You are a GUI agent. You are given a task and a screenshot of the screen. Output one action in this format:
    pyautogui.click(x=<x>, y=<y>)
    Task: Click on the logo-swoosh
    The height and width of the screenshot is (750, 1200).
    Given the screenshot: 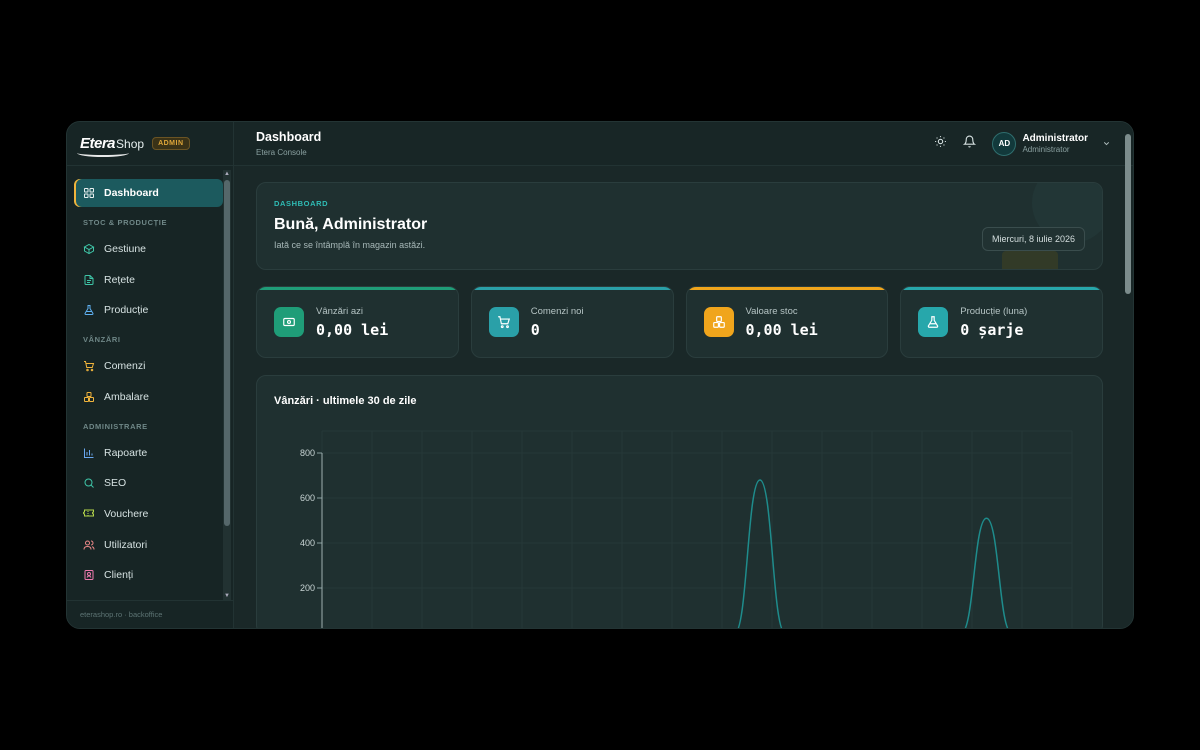 What is the action you would take?
    pyautogui.click(x=103, y=153)
    